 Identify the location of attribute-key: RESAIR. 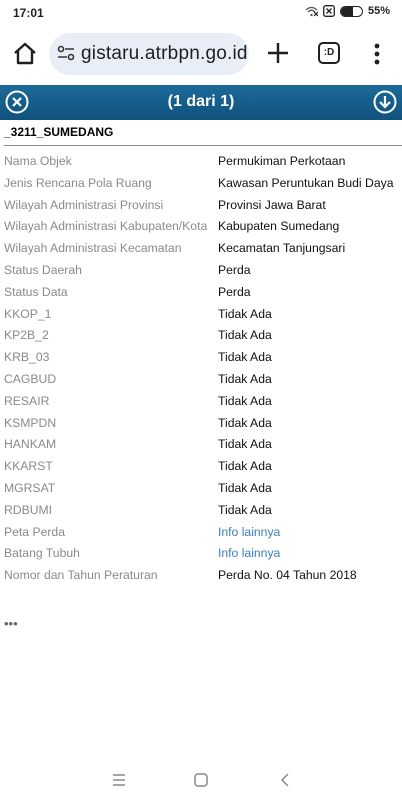
(27, 400).